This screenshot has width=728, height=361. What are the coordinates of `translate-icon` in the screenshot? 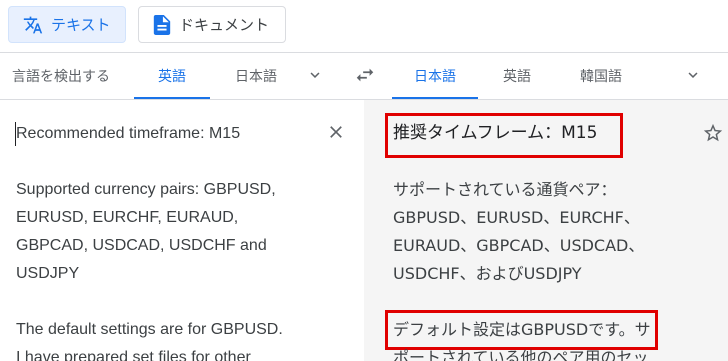 It's located at (33, 25).